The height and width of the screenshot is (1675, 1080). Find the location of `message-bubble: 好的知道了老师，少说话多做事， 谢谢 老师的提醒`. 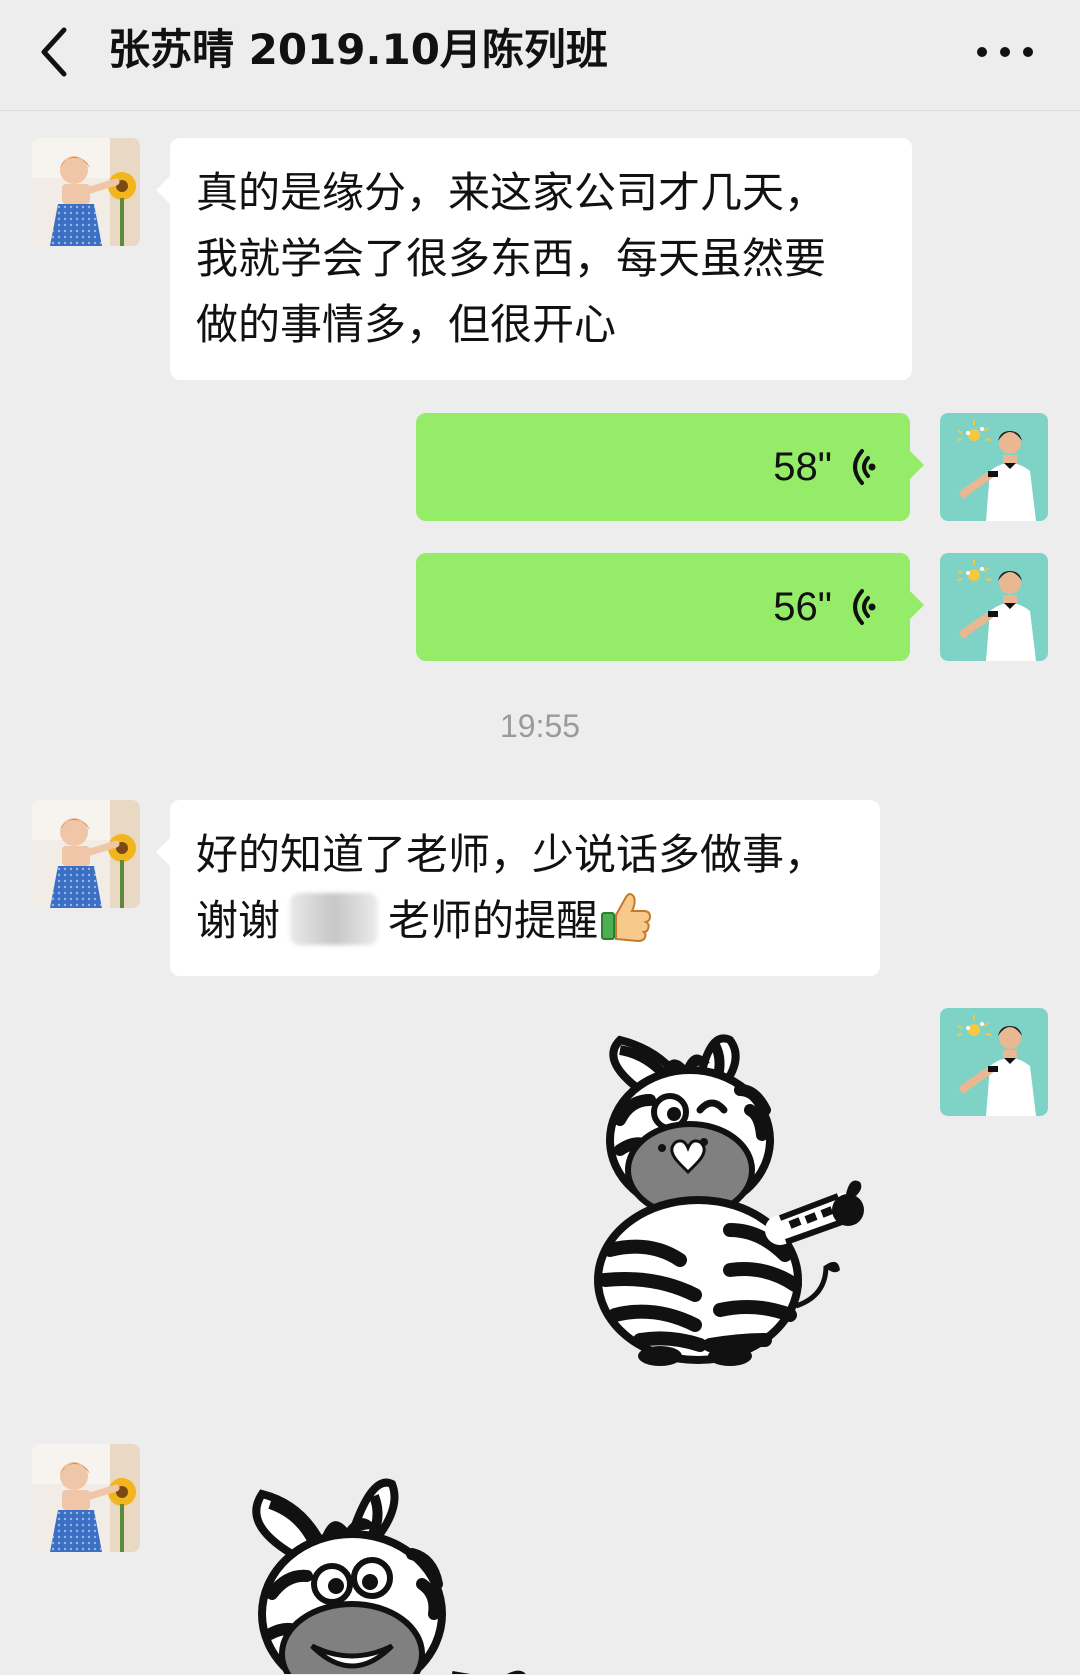

message-bubble: 好的知道了老师，少说话多做事， 谢谢 老师的提醒 is located at coordinates (518, 888).